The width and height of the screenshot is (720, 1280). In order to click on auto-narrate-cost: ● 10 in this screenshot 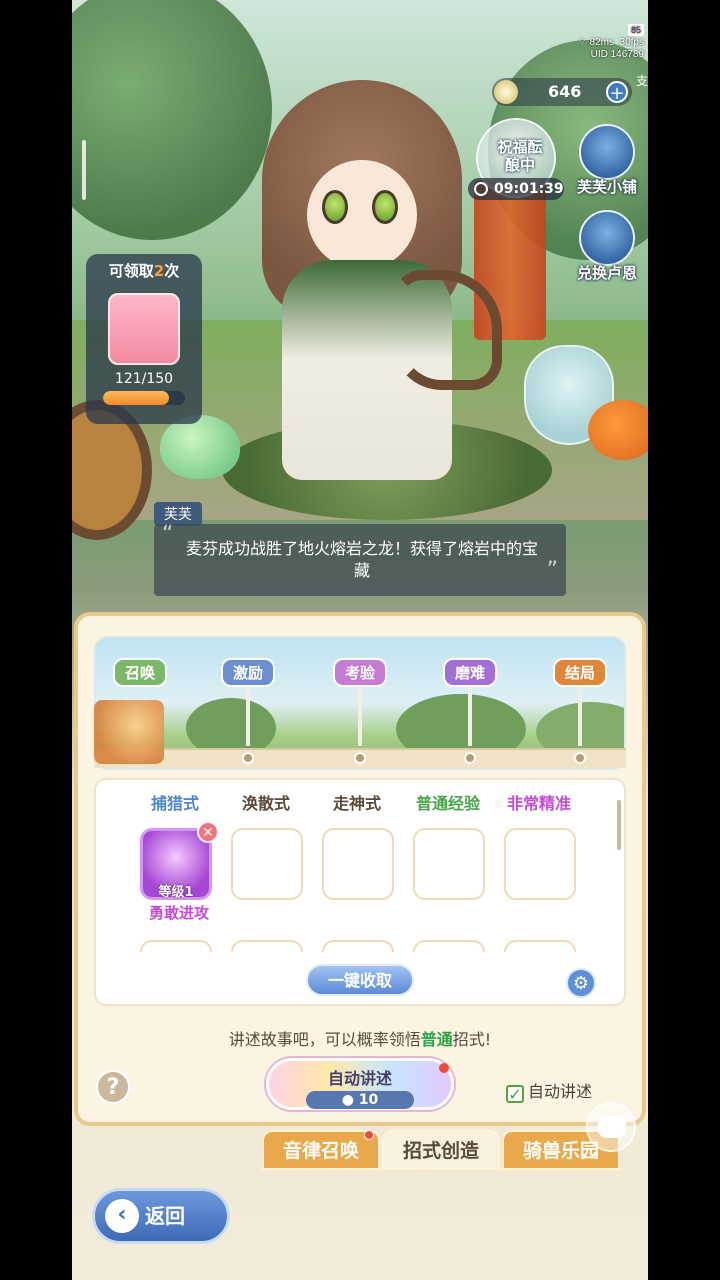, I will do `click(360, 1100)`.